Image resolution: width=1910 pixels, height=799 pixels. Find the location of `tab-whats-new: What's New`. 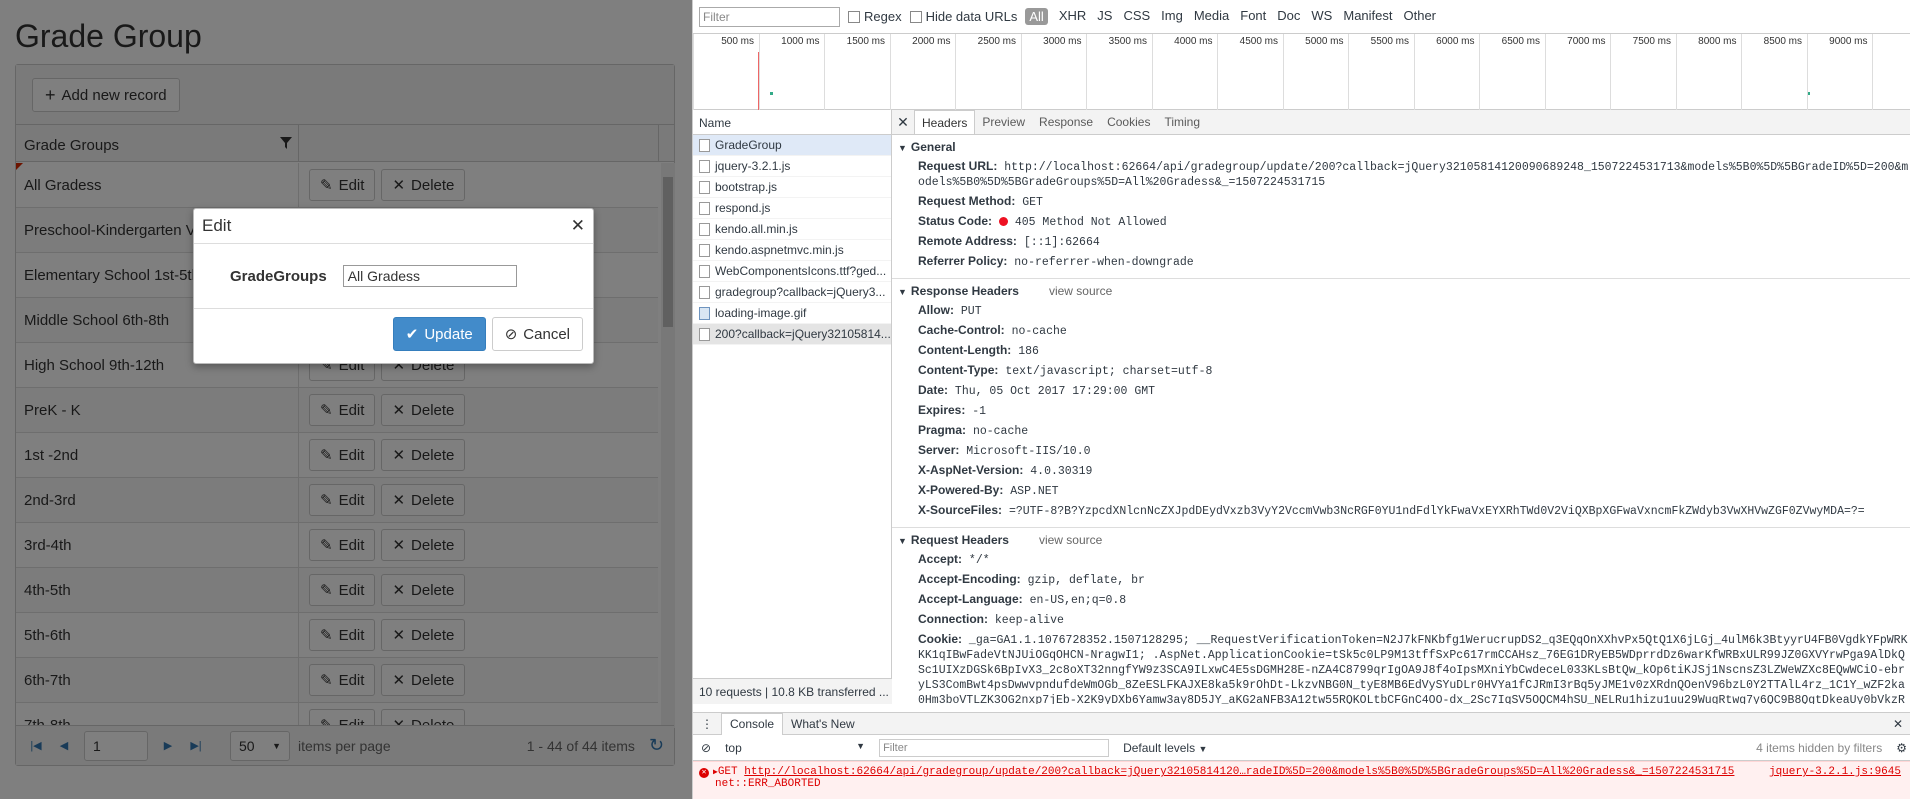

tab-whats-new: What's New is located at coordinates (823, 724).